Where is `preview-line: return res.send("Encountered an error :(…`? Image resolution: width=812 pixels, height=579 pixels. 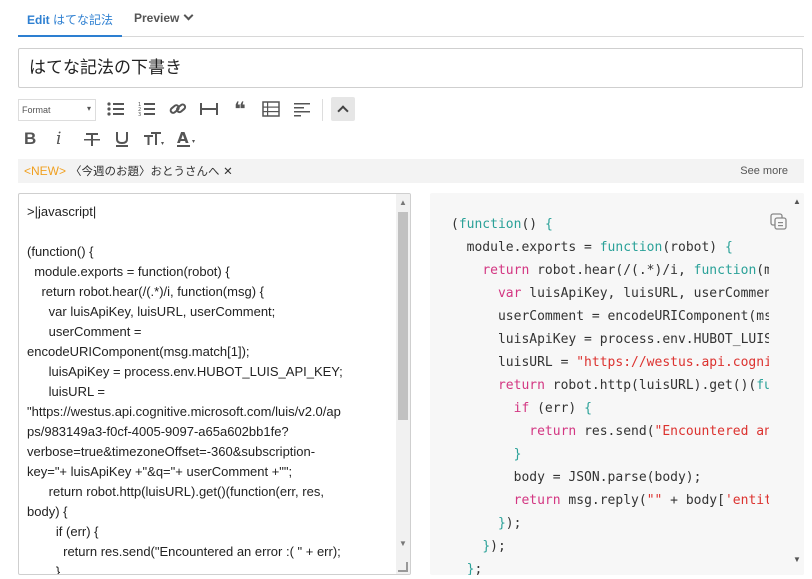
preview-line: return res.send("Encountered an error :(… is located at coordinates (649, 431).